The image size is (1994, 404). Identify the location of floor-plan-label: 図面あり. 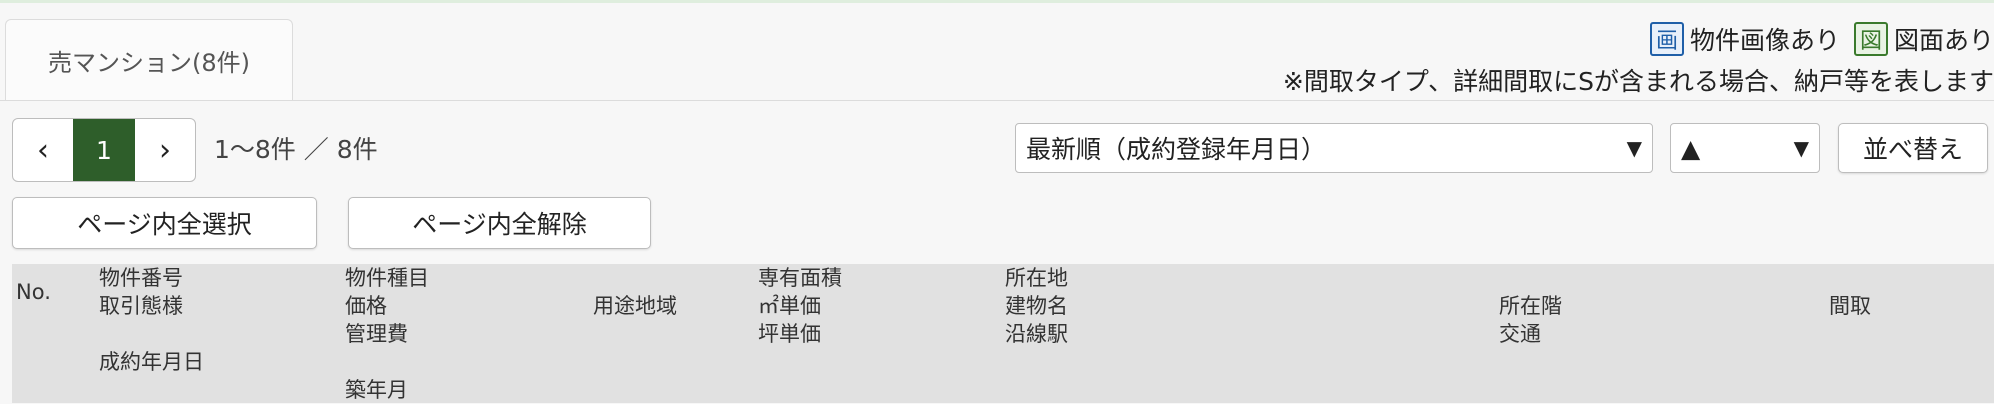
(1943, 40).